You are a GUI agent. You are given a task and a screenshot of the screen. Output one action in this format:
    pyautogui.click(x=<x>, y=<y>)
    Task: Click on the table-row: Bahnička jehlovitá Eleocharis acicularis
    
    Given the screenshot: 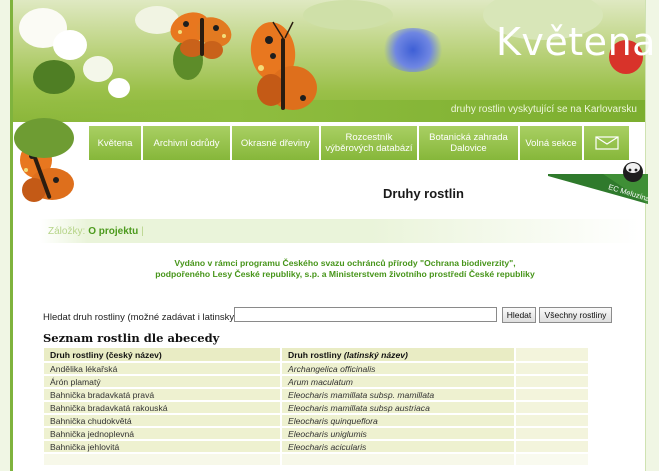 What is the action you would take?
    pyautogui.click(x=316, y=447)
    